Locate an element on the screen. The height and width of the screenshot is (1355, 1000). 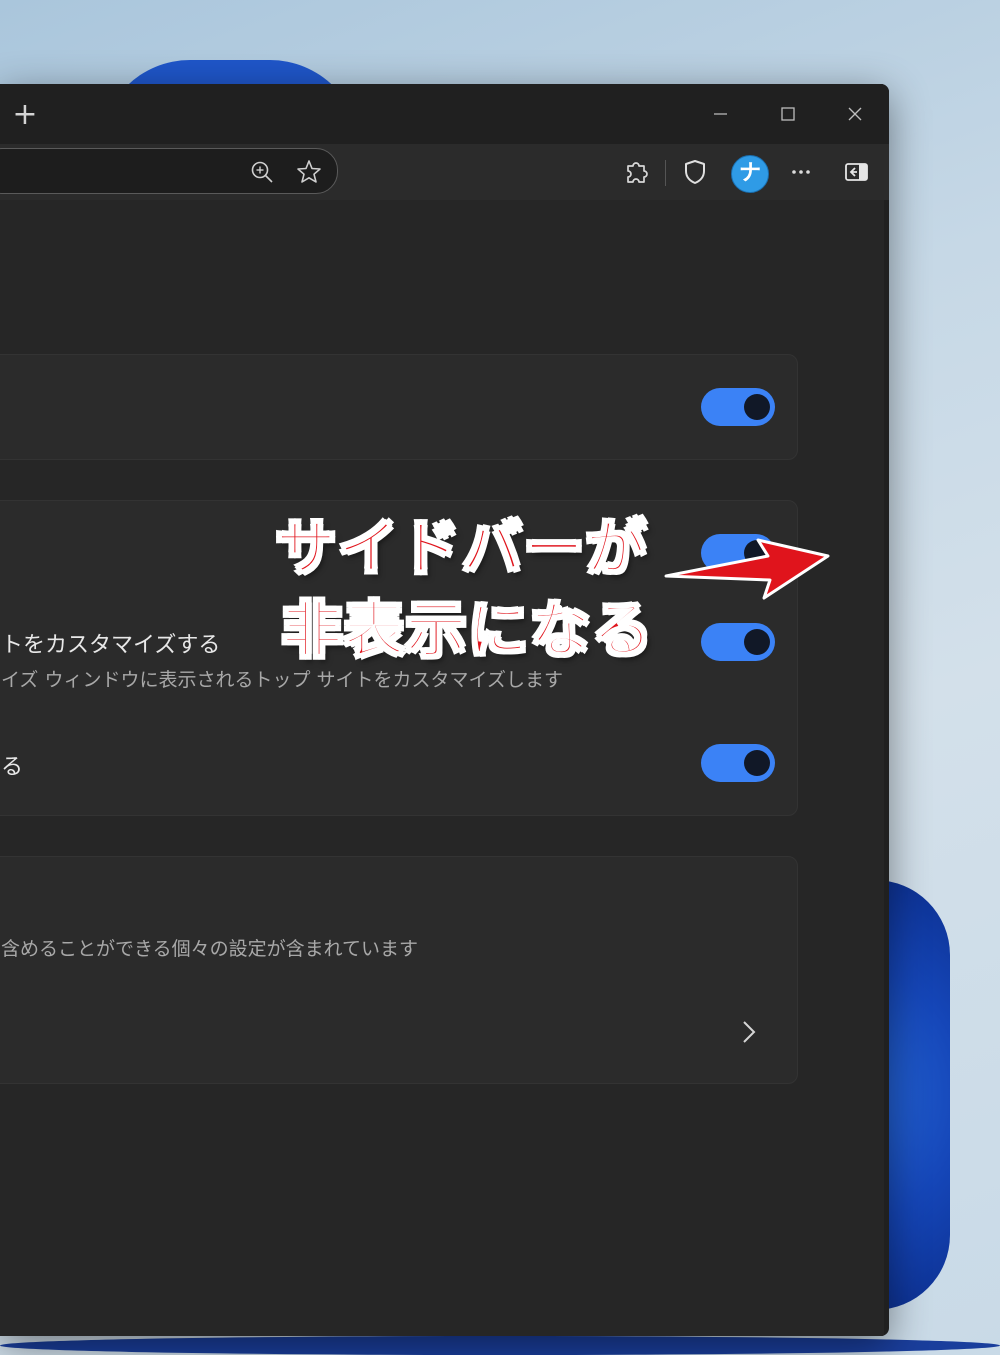
third-setting-title: る is located at coordinates (12, 767).